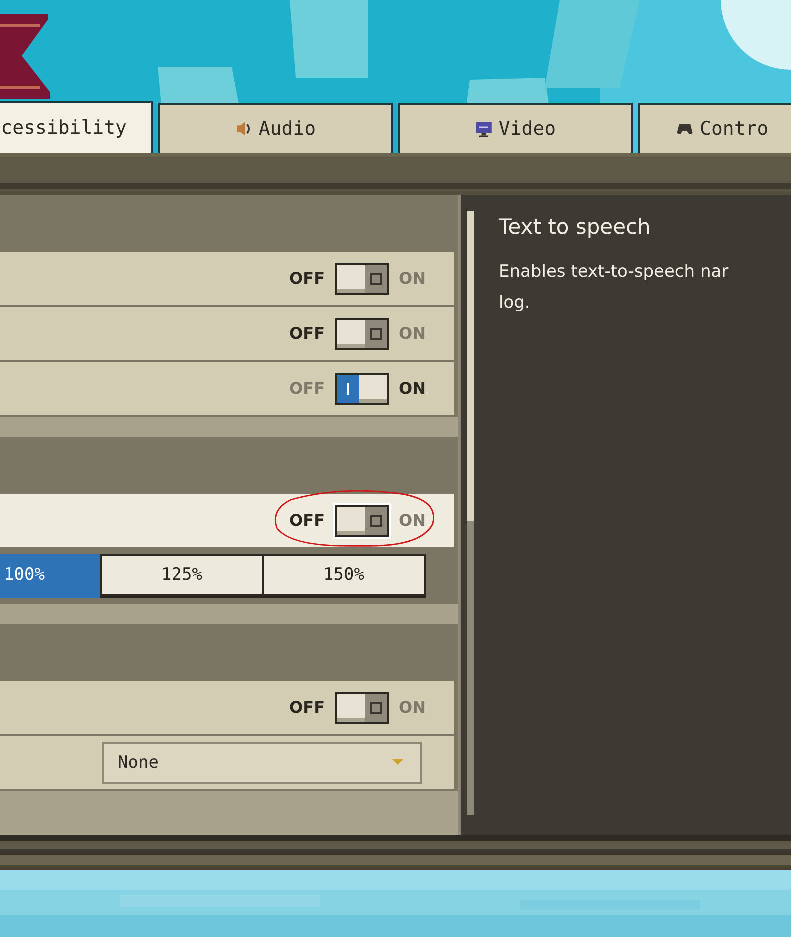 This screenshot has height=937, width=791. I want to click on speaker-icon, so click(243, 129).